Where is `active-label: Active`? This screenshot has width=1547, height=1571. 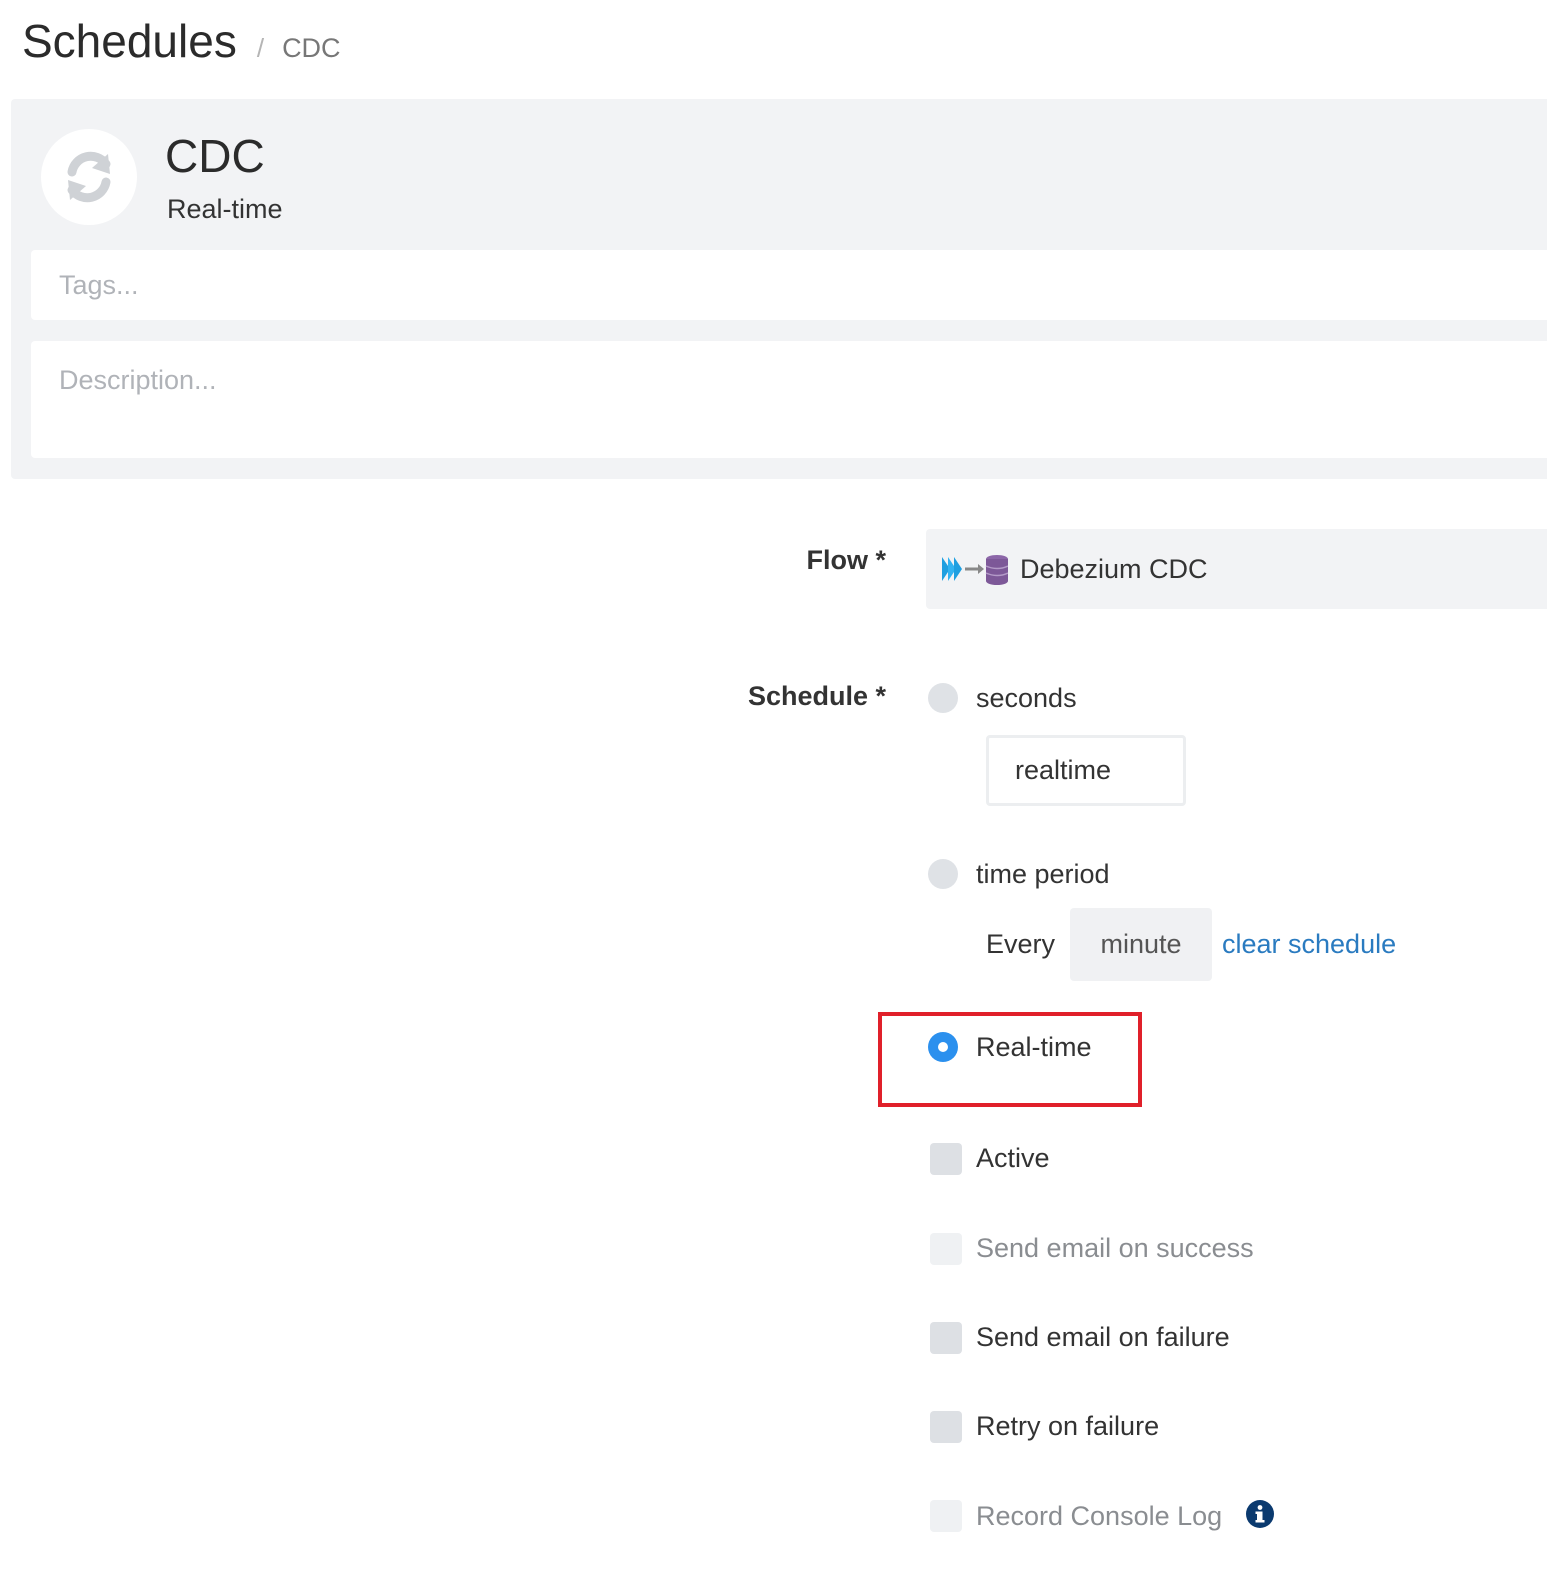 active-label: Active is located at coordinates (1013, 1158).